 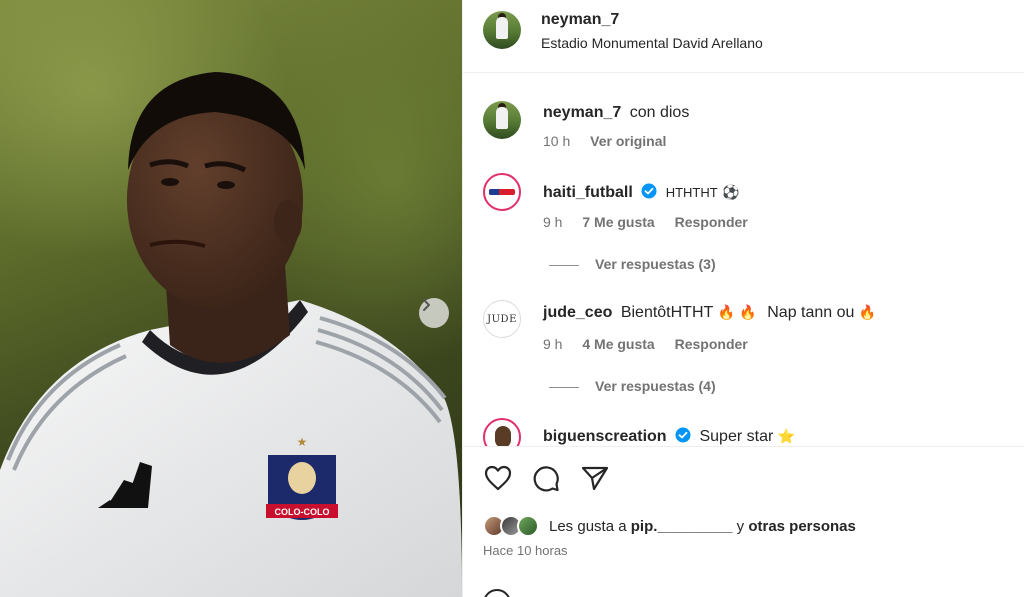 I want to click on crest-label: COLO-COLO, so click(x=302, y=512).